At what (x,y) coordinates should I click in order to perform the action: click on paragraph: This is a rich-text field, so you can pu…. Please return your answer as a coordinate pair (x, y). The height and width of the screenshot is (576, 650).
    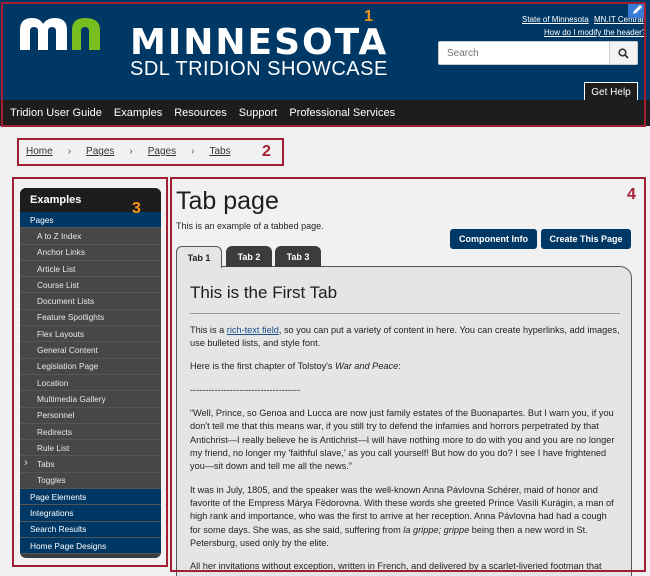
    Looking at the image, I should click on (405, 336).